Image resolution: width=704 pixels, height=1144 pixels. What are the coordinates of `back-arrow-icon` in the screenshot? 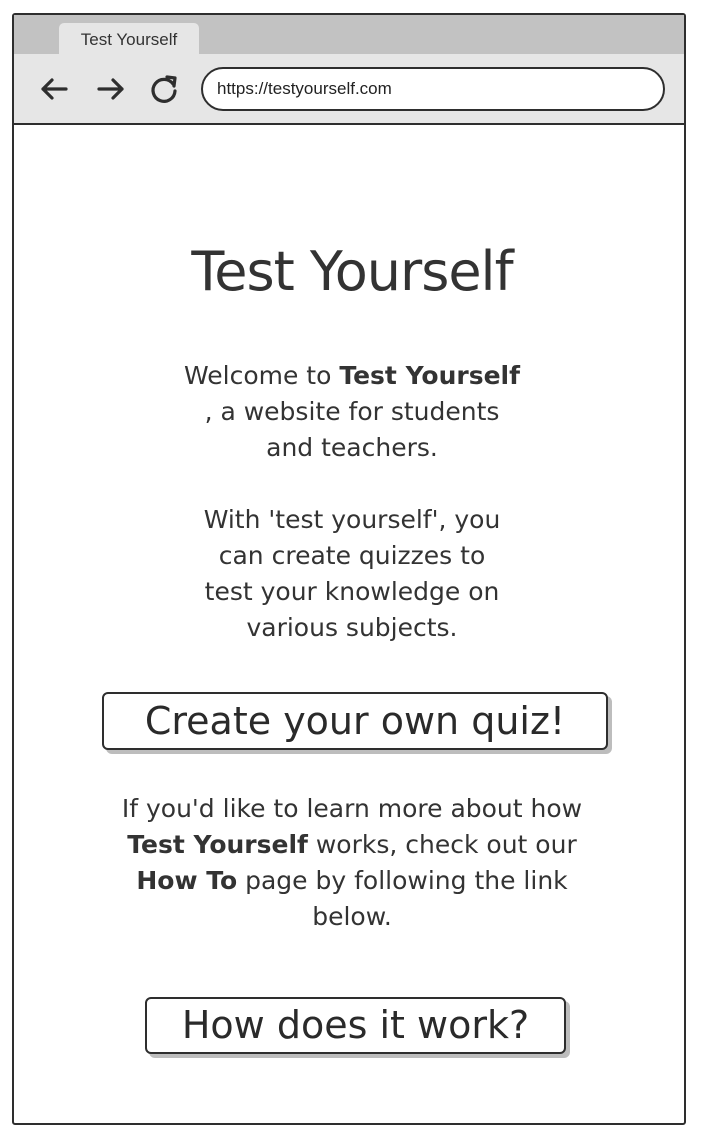 It's located at (54, 89).